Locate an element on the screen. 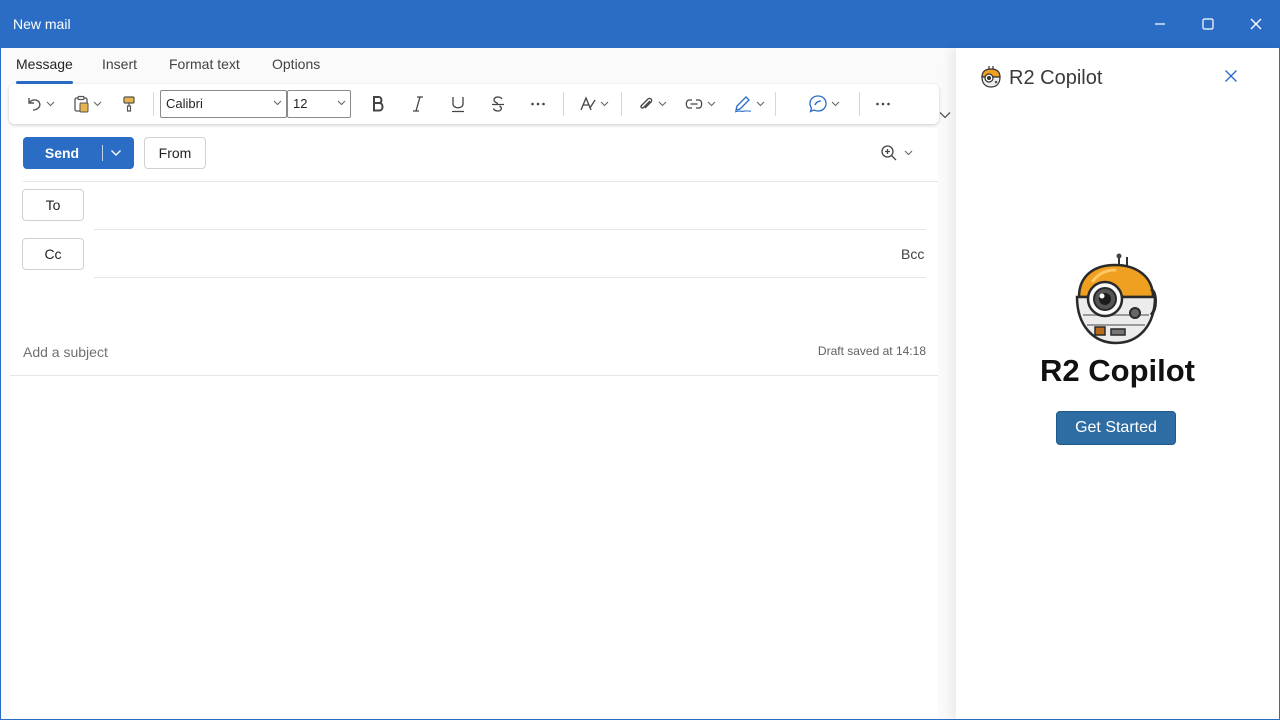  to-button: To is located at coordinates (53, 205).